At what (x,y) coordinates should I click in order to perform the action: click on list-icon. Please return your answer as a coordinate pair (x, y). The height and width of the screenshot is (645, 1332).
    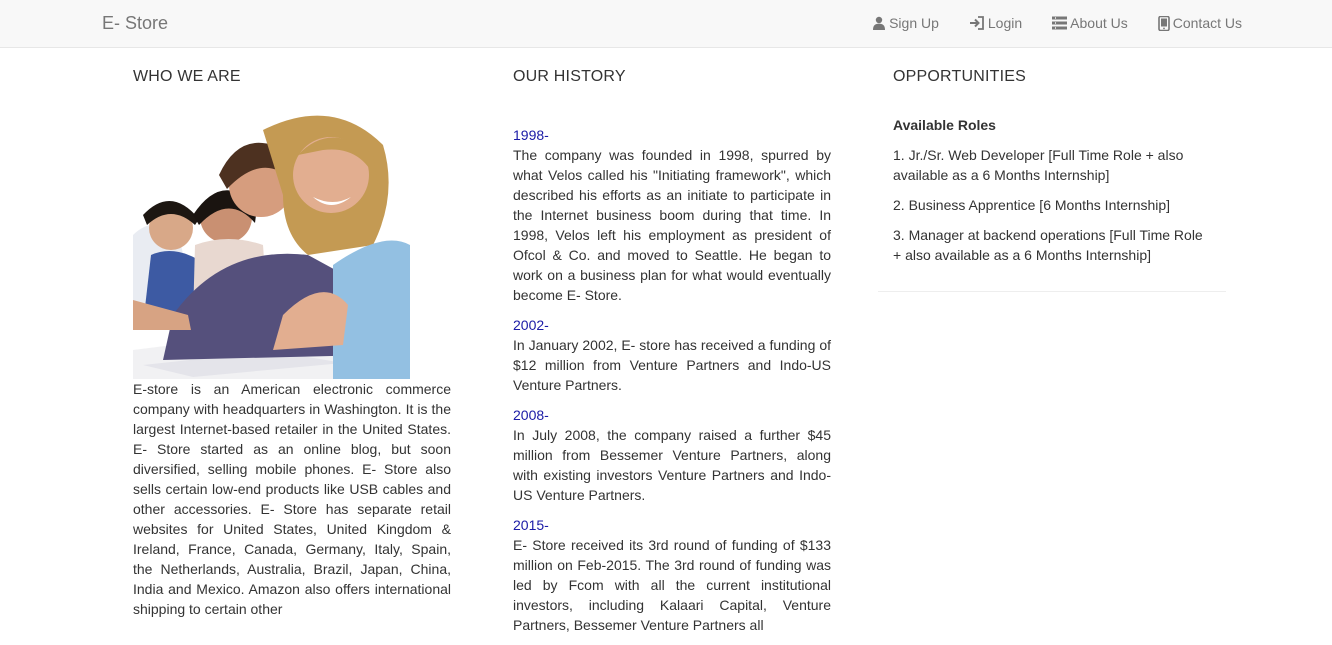
    Looking at the image, I should click on (1060, 23).